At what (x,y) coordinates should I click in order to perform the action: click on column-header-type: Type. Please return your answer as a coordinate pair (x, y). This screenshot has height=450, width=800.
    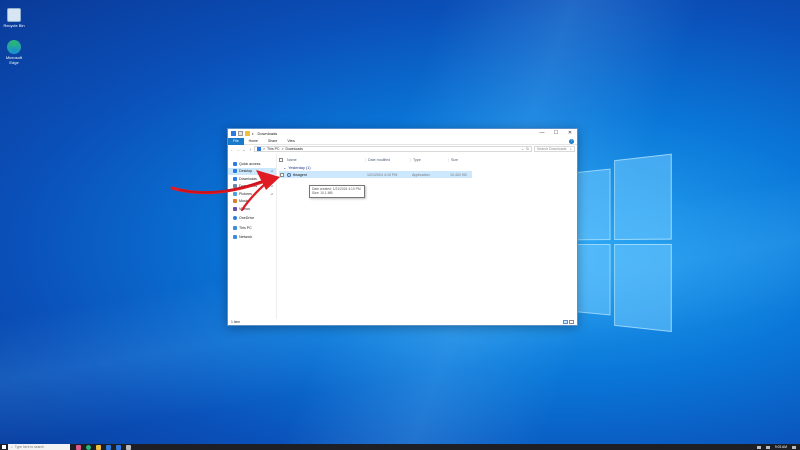
    Looking at the image, I should click on (429, 160).